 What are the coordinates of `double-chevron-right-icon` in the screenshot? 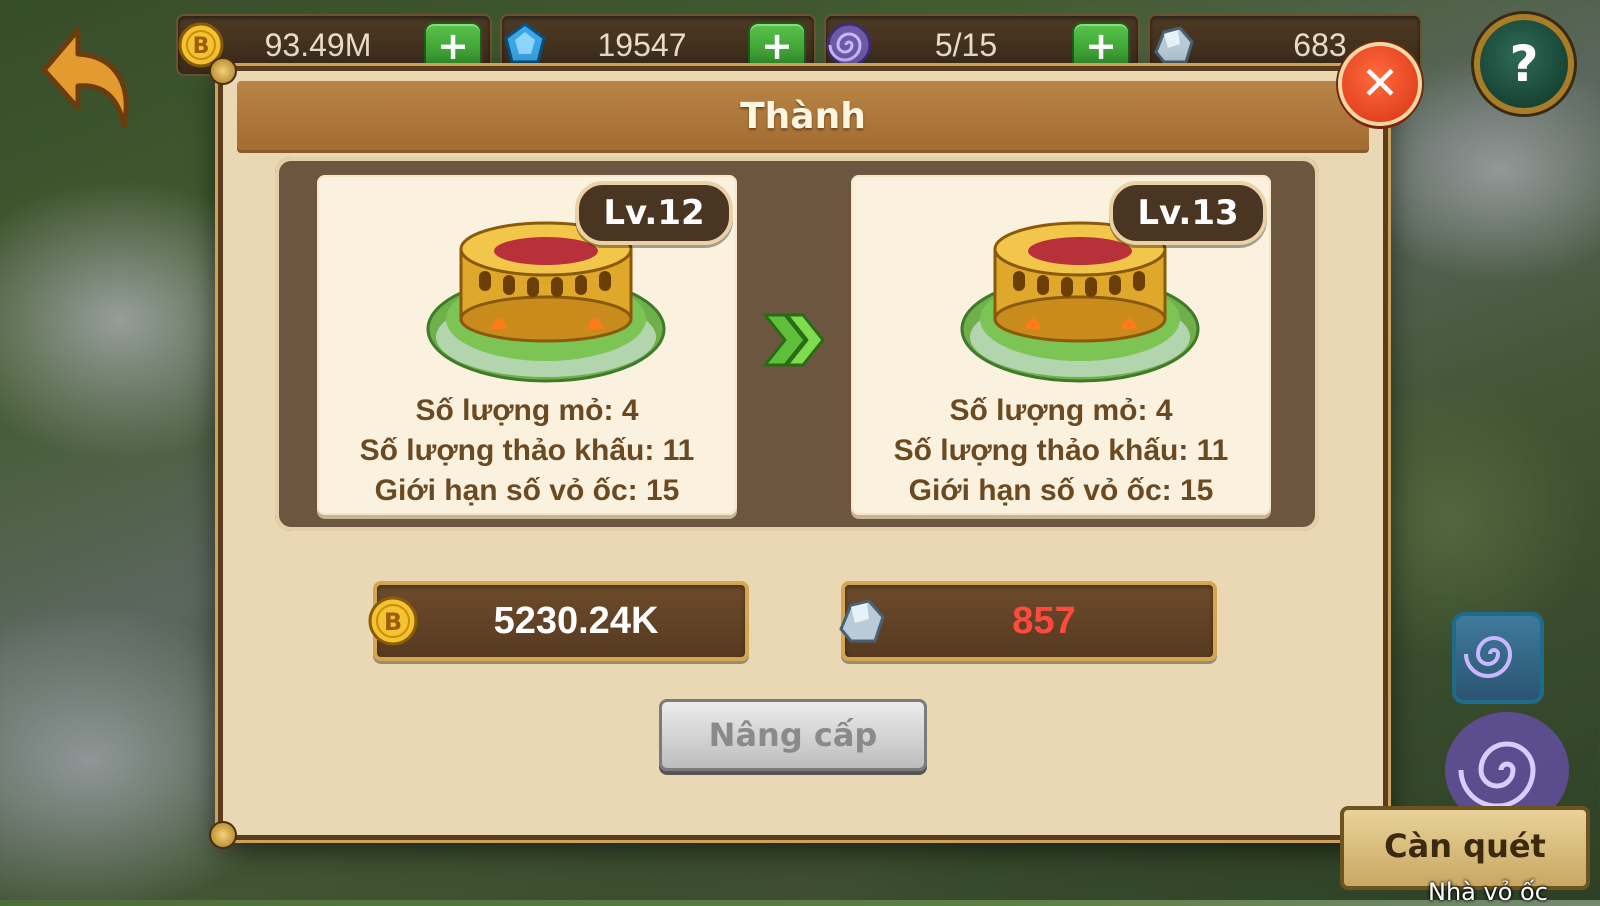 It's located at (794, 340).